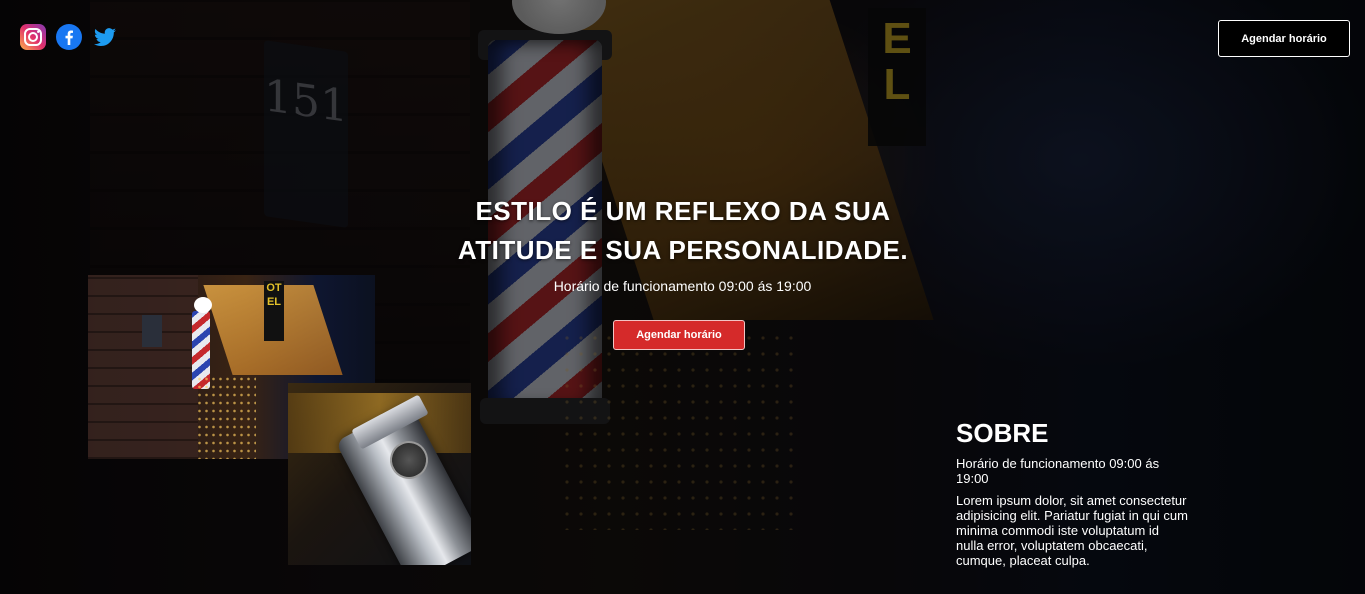 The image size is (1365, 594). I want to click on about-hours: Horário de funcionamento 09:00 ás 19:00, so click(1058, 471).